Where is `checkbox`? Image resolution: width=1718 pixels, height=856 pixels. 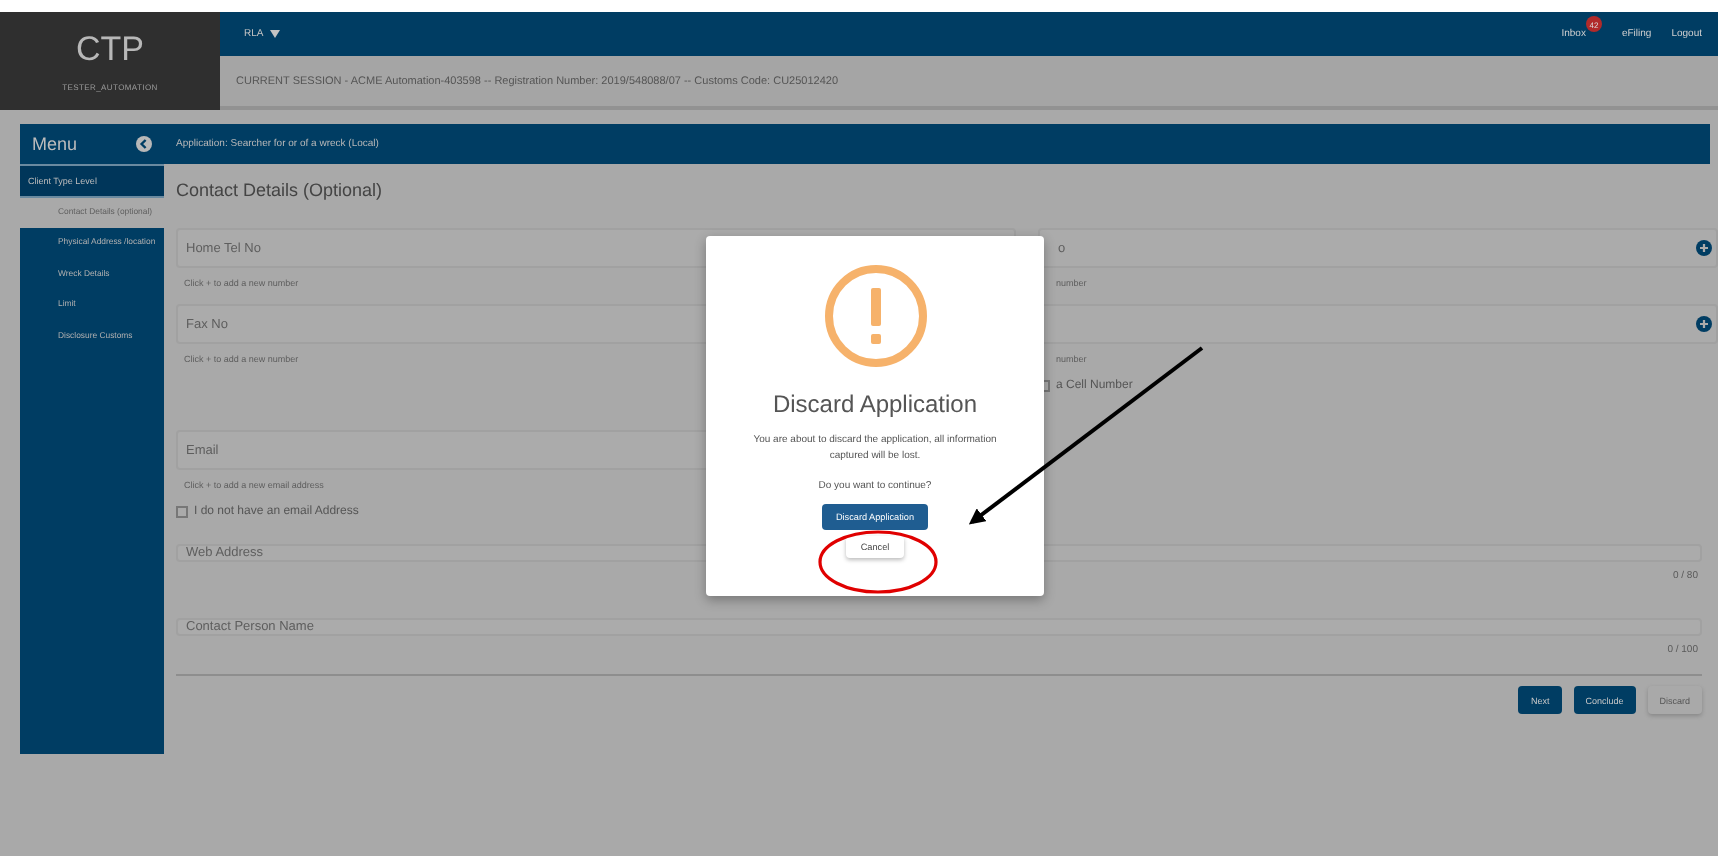 checkbox is located at coordinates (182, 512).